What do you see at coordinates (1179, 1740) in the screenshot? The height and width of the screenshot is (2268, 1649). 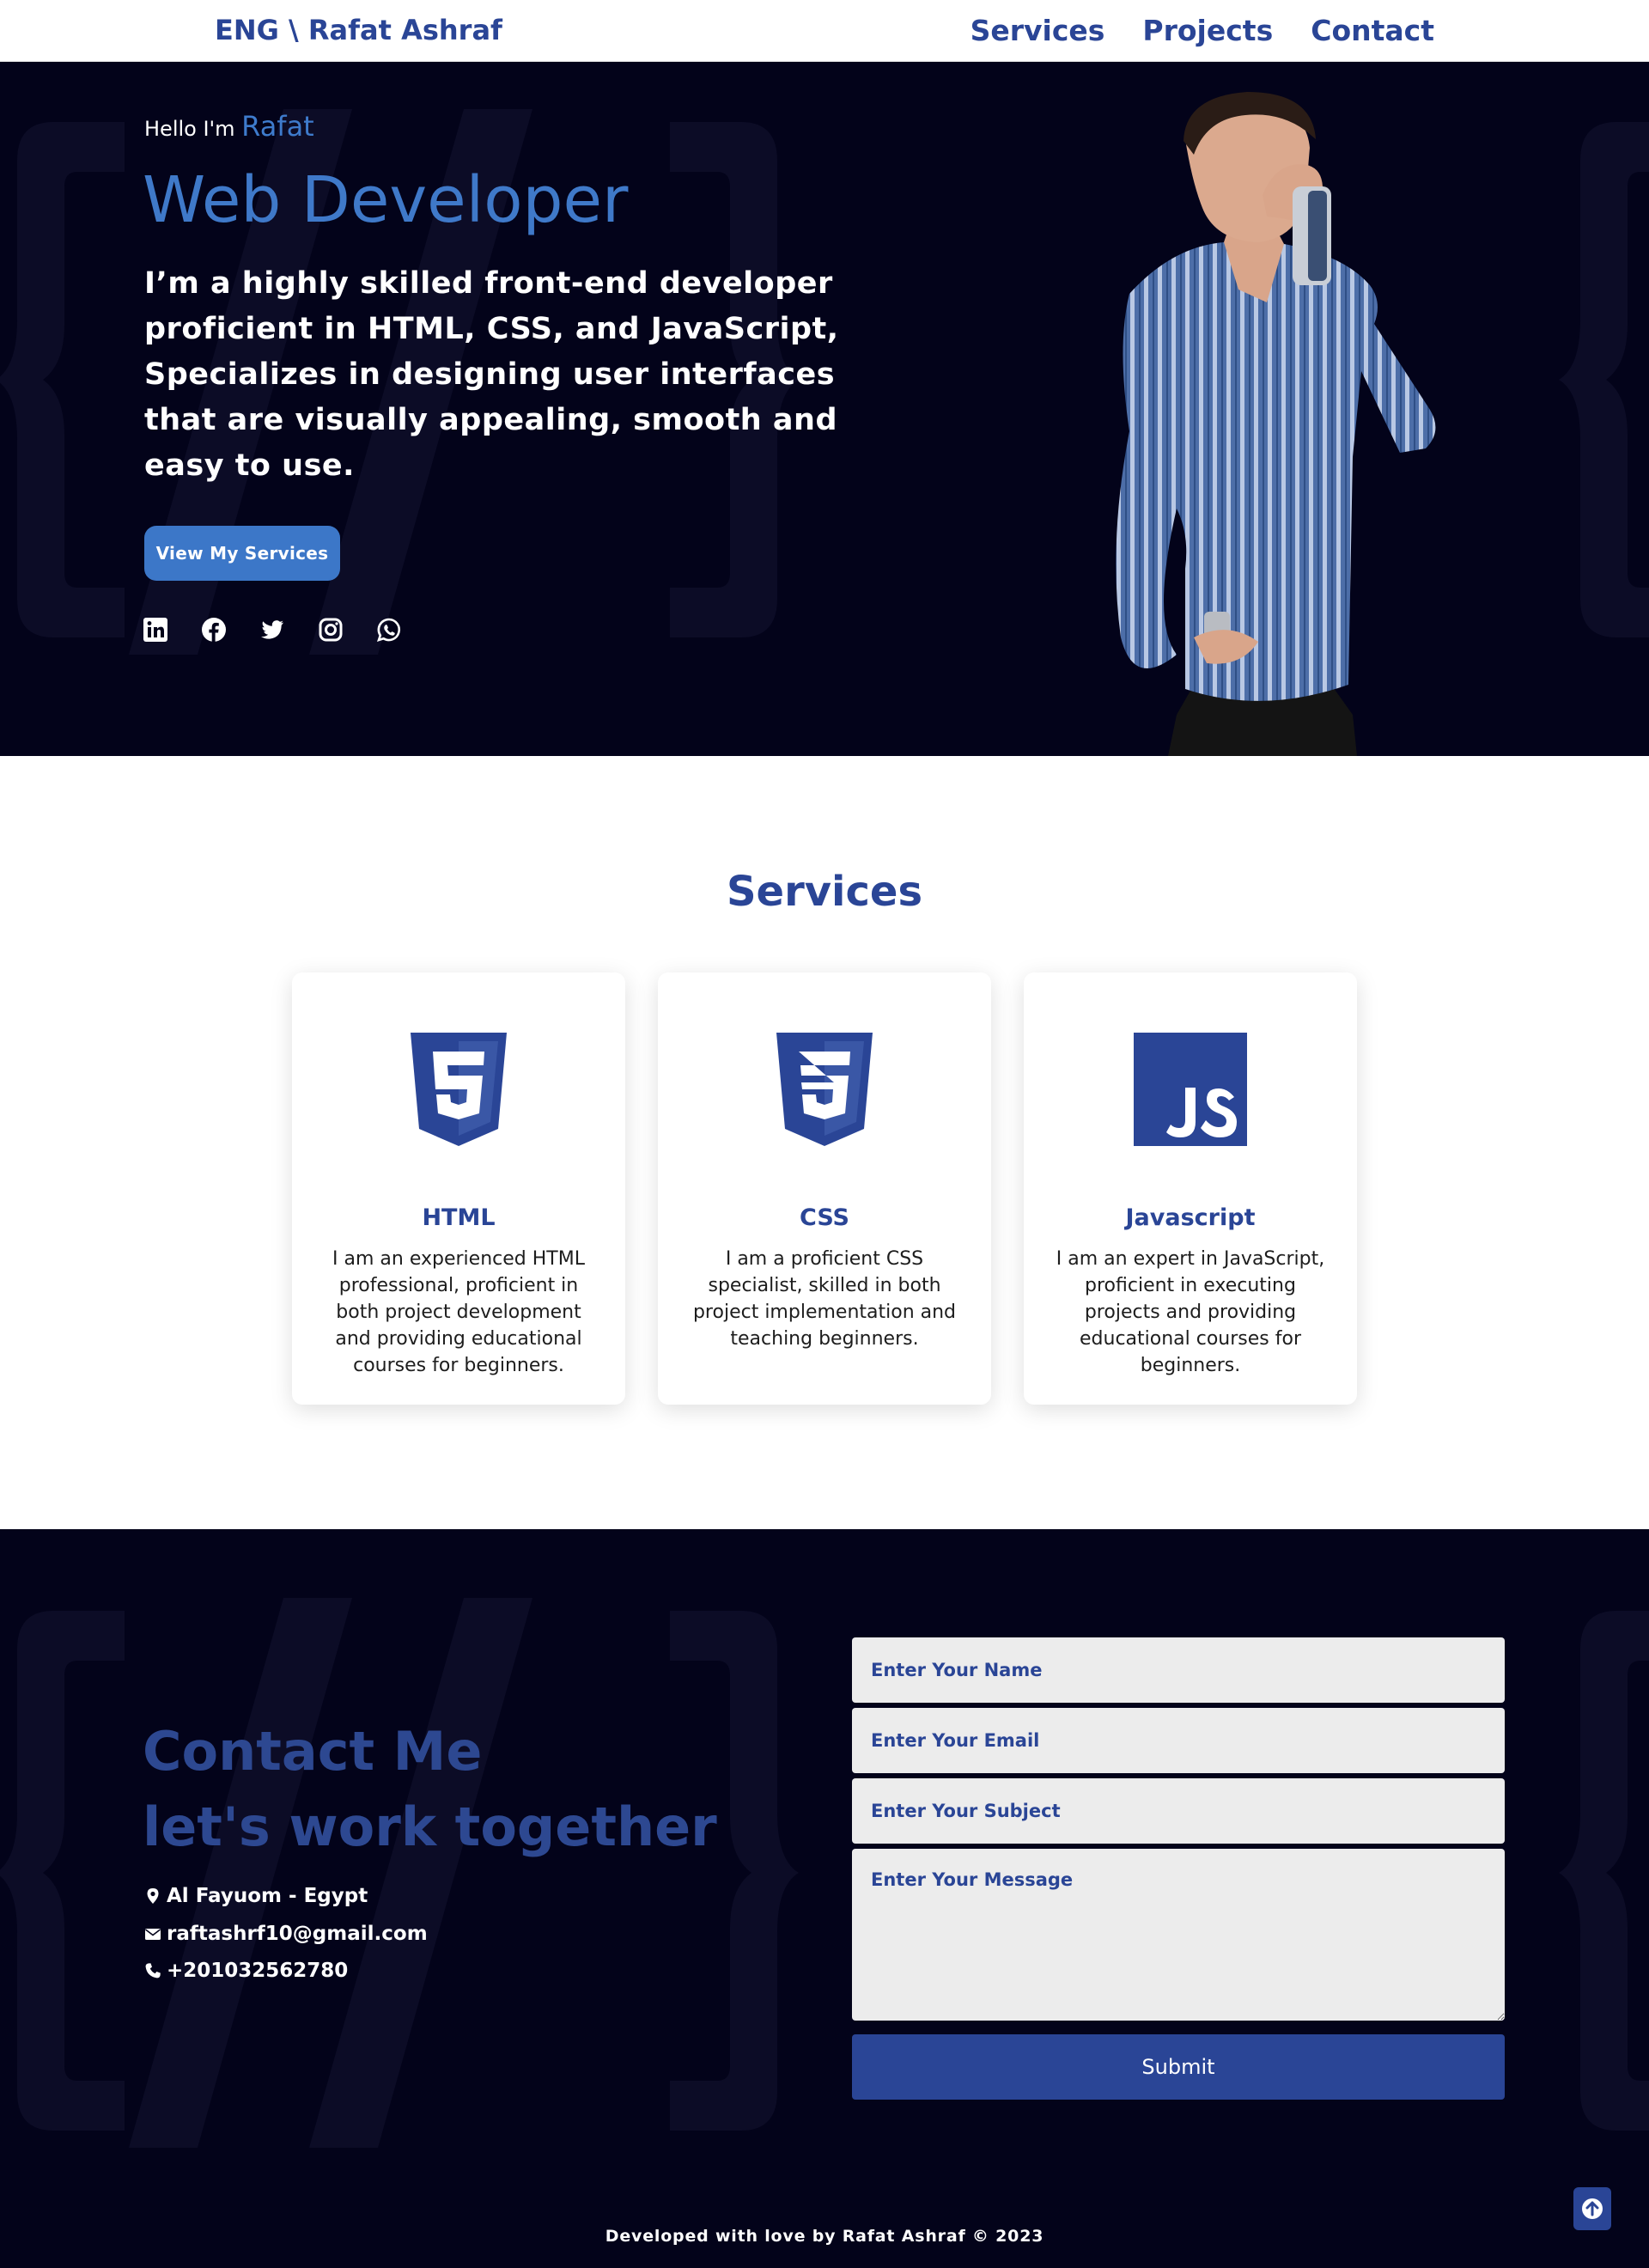 I see `email-input` at bounding box center [1179, 1740].